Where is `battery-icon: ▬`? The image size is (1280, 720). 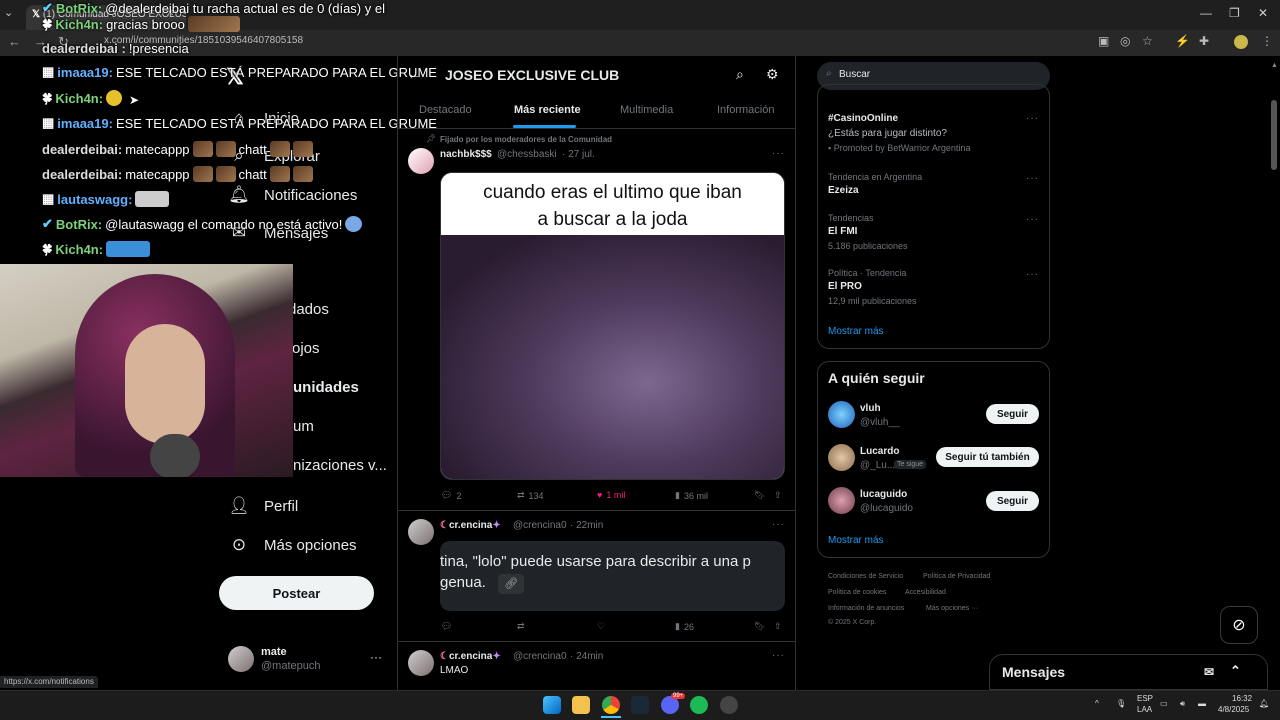 battery-icon: ▬ is located at coordinates (1202, 703).